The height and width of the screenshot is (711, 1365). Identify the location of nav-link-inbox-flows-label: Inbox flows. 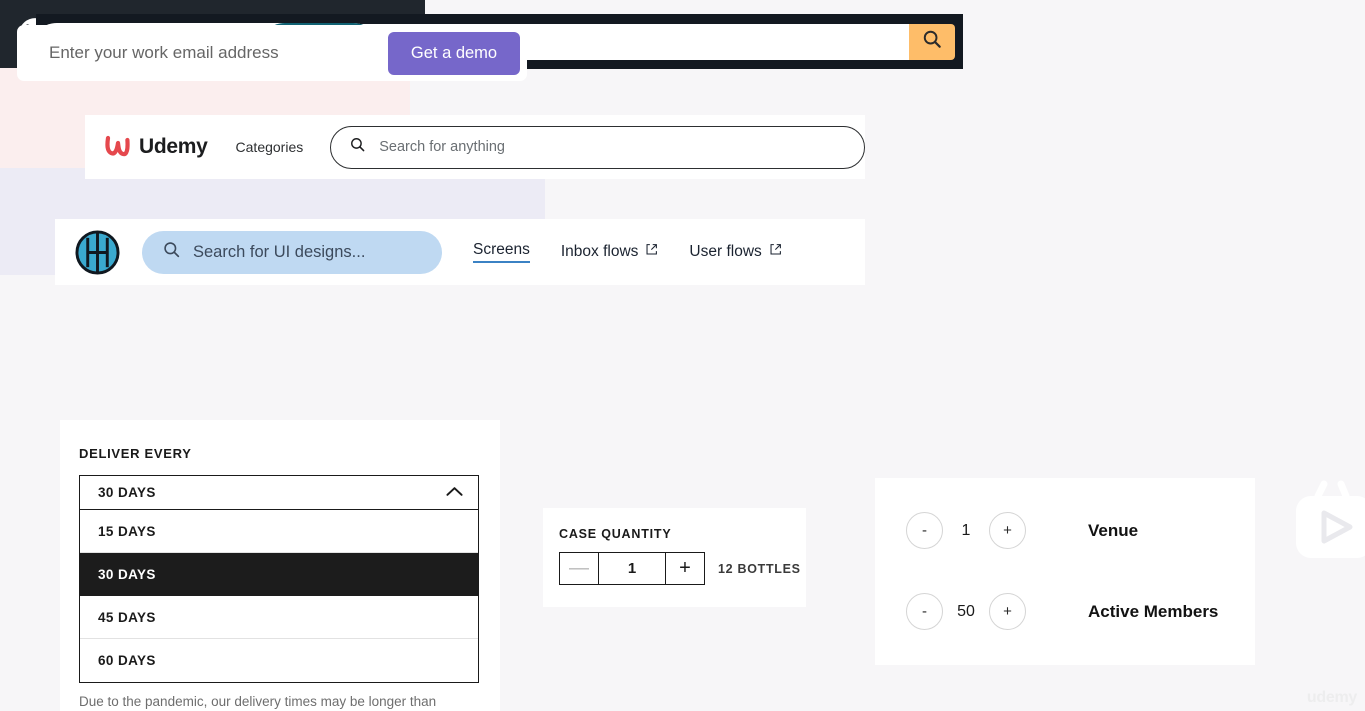
(599, 251).